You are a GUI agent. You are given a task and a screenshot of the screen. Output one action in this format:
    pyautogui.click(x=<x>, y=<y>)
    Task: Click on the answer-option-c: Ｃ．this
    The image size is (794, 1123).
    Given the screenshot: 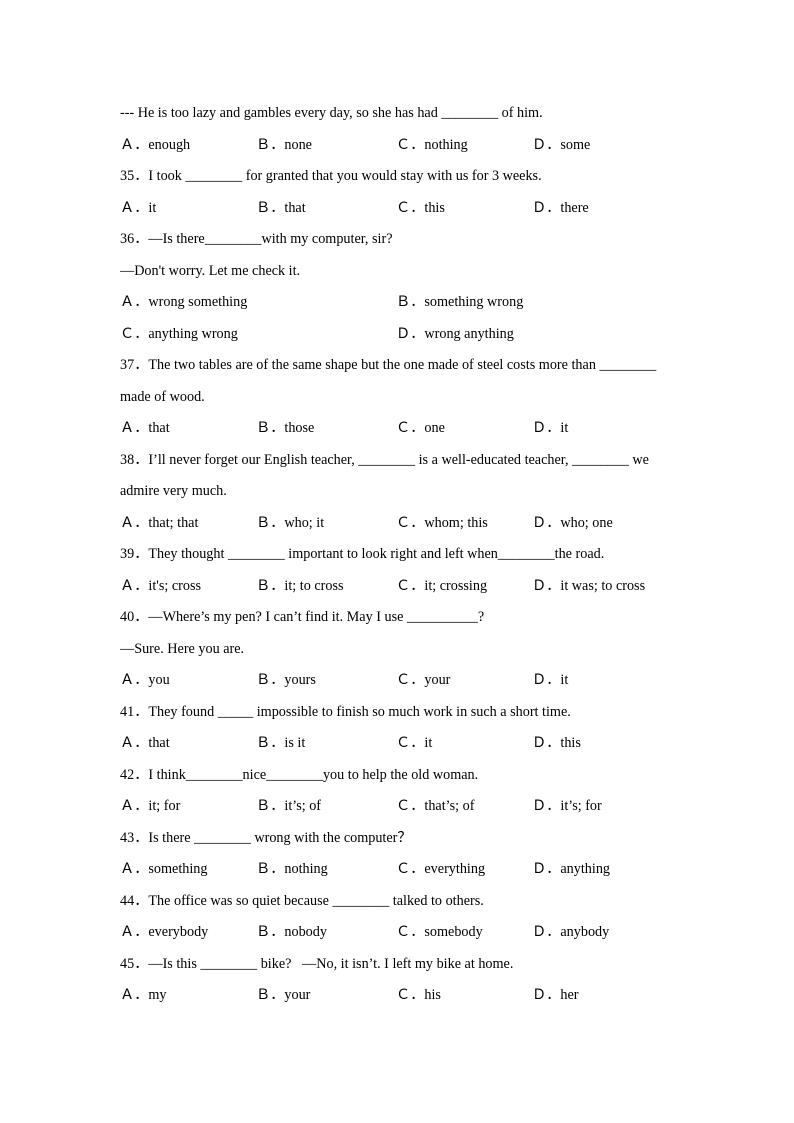 What is the action you would take?
    pyautogui.click(x=464, y=209)
    